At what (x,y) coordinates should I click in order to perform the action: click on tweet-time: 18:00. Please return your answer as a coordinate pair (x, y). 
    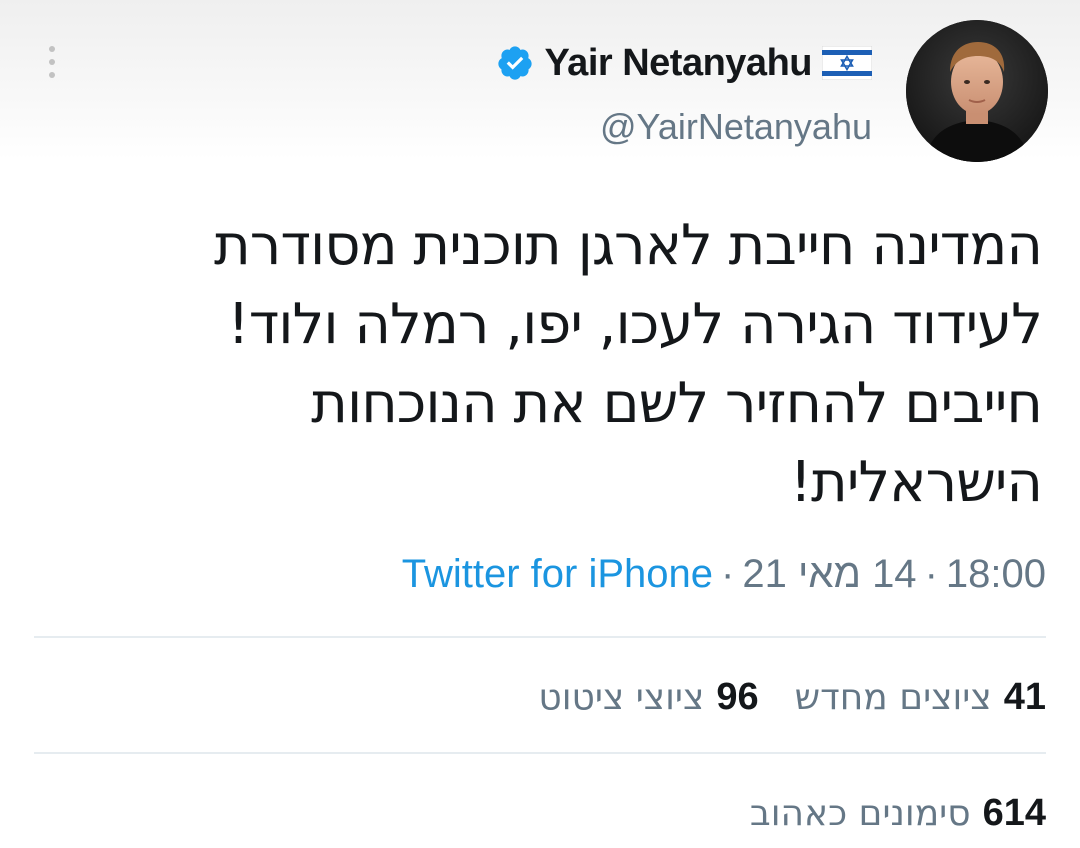
    Looking at the image, I should click on (996, 574).